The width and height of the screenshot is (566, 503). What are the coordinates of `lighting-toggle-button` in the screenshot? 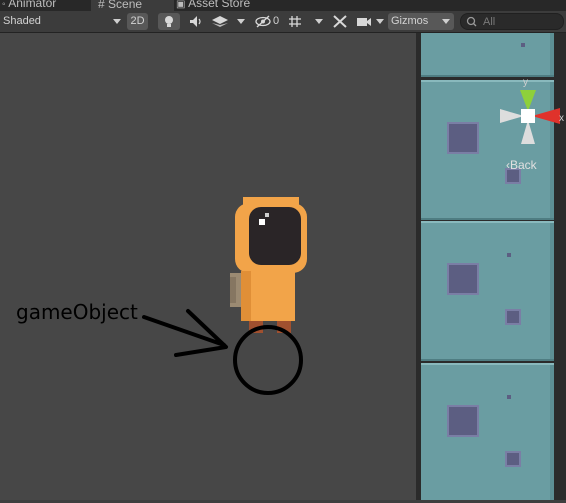 It's located at (169, 21).